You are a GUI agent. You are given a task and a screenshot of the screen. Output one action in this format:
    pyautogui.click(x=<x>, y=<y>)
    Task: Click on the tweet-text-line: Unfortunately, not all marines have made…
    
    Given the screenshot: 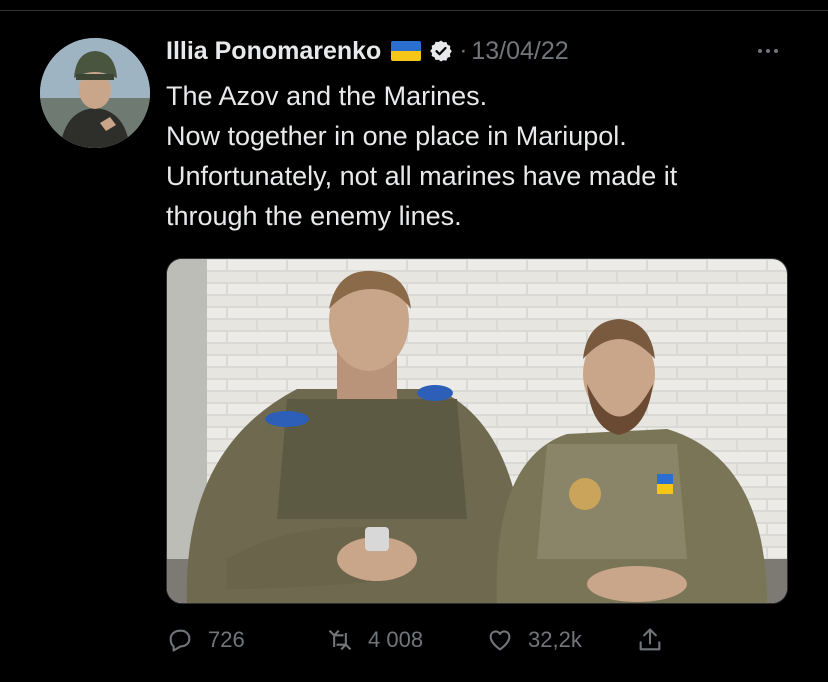 What is the action you would take?
    pyautogui.click(x=422, y=176)
    